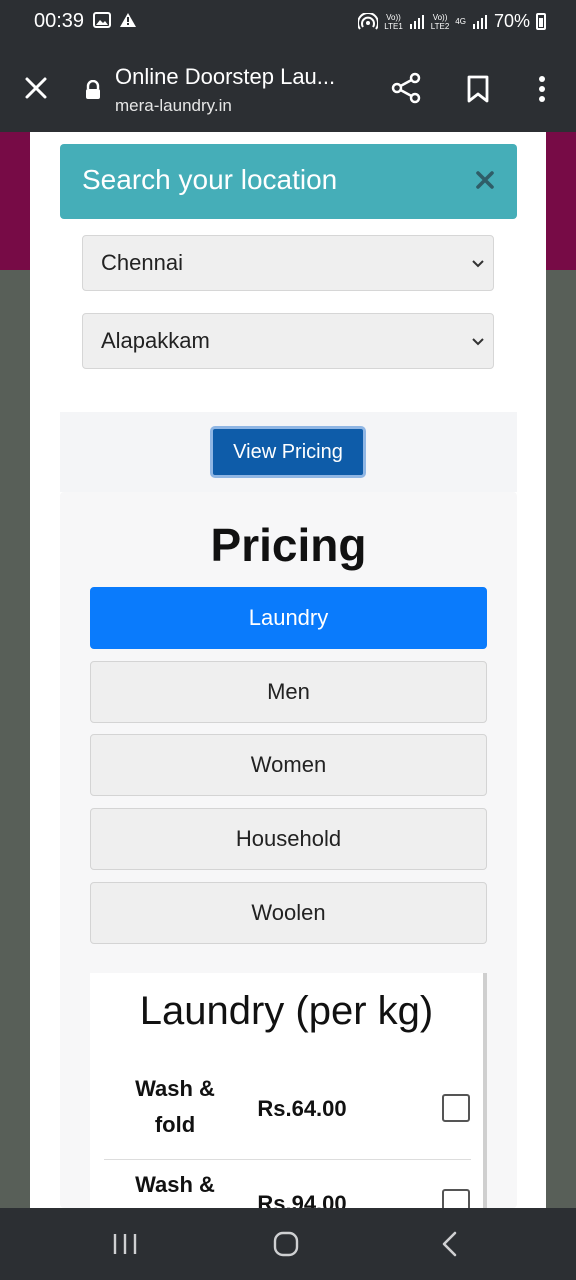 This screenshot has width=576, height=1280. I want to click on sim1-label: Vo)) LTE1, so click(393, 22).